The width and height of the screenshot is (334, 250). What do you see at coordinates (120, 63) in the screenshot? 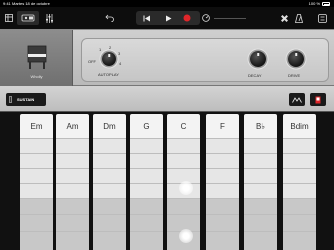
I see `autoplay-pos-4: 4` at bounding box center [120, 63].